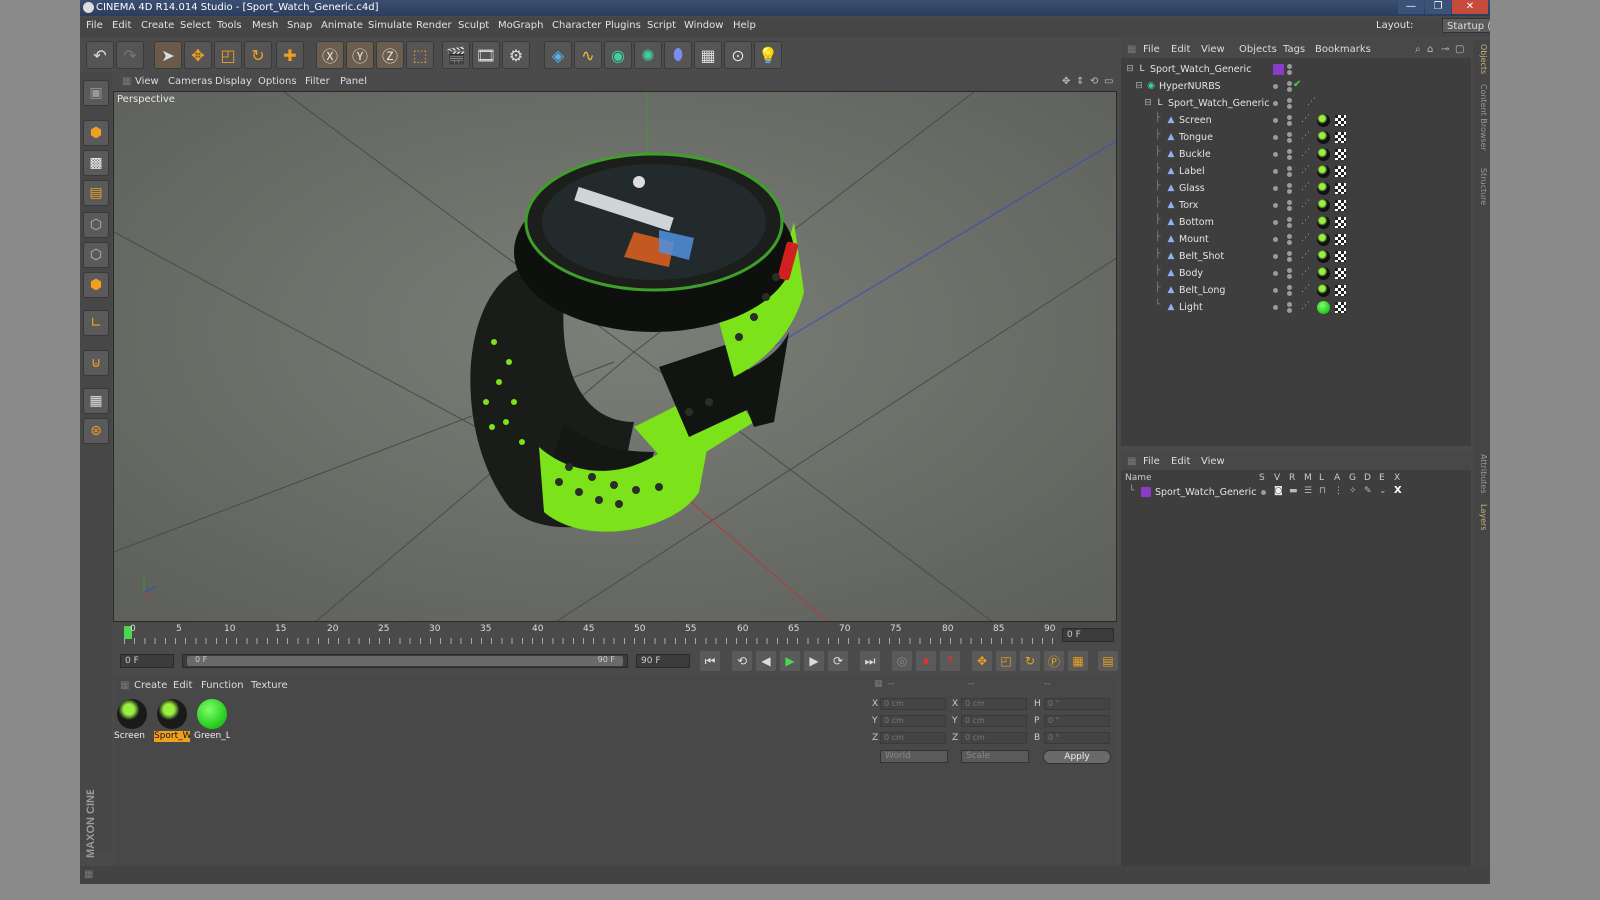 The height and width of the screenshot is (900, 1600). What do you see at coordinates (1213, 49) in the screenshot?
I see `object-menu-view: View` at bounding box center [1213, 49].